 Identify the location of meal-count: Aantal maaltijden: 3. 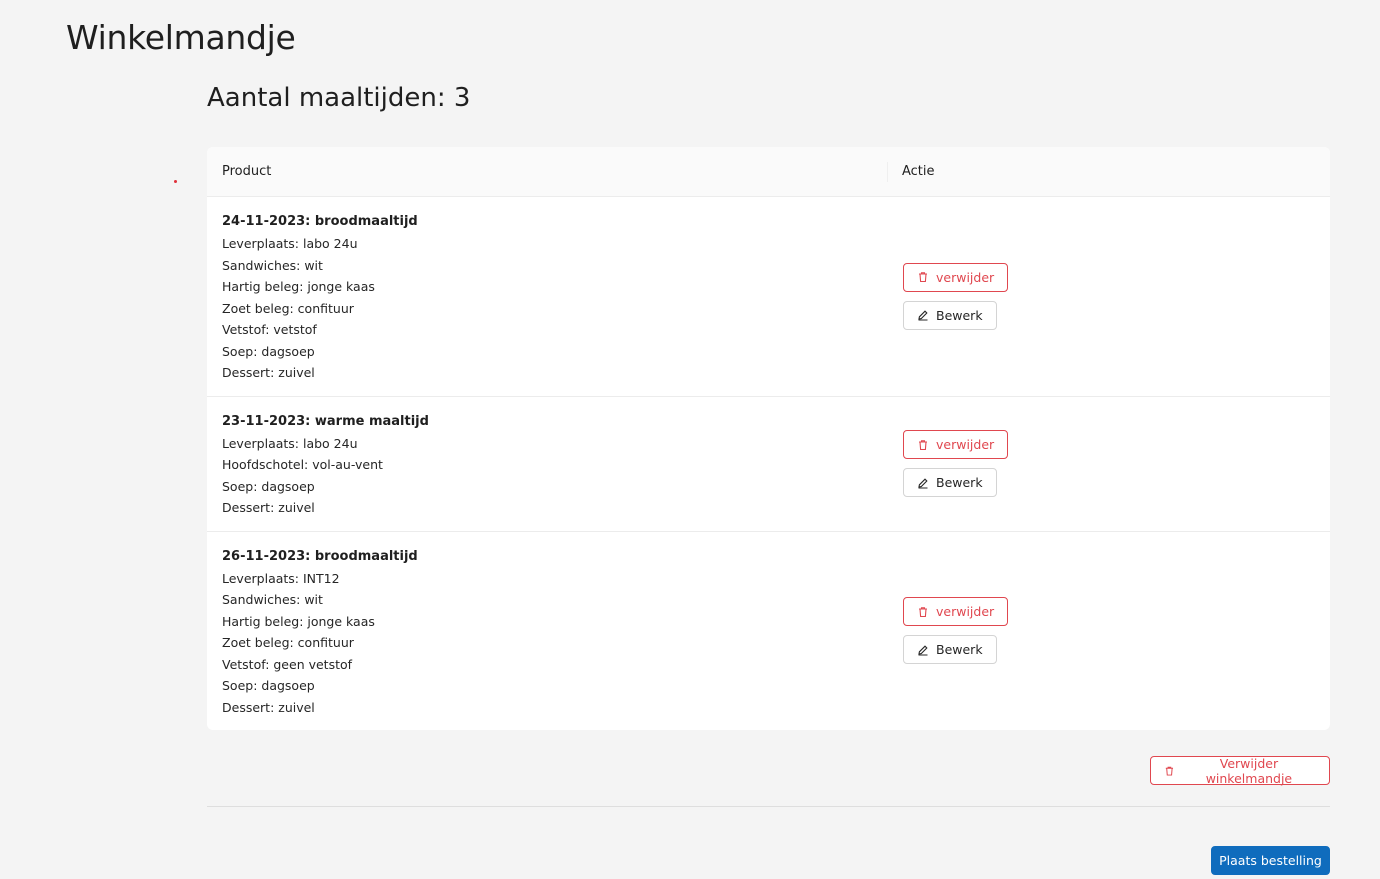
(339, 98).